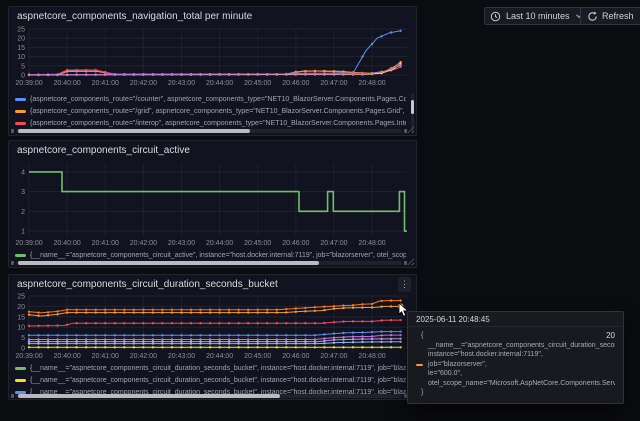 The image size is (640, 421). I want to click on svg-text: 2, so click(23, 212).